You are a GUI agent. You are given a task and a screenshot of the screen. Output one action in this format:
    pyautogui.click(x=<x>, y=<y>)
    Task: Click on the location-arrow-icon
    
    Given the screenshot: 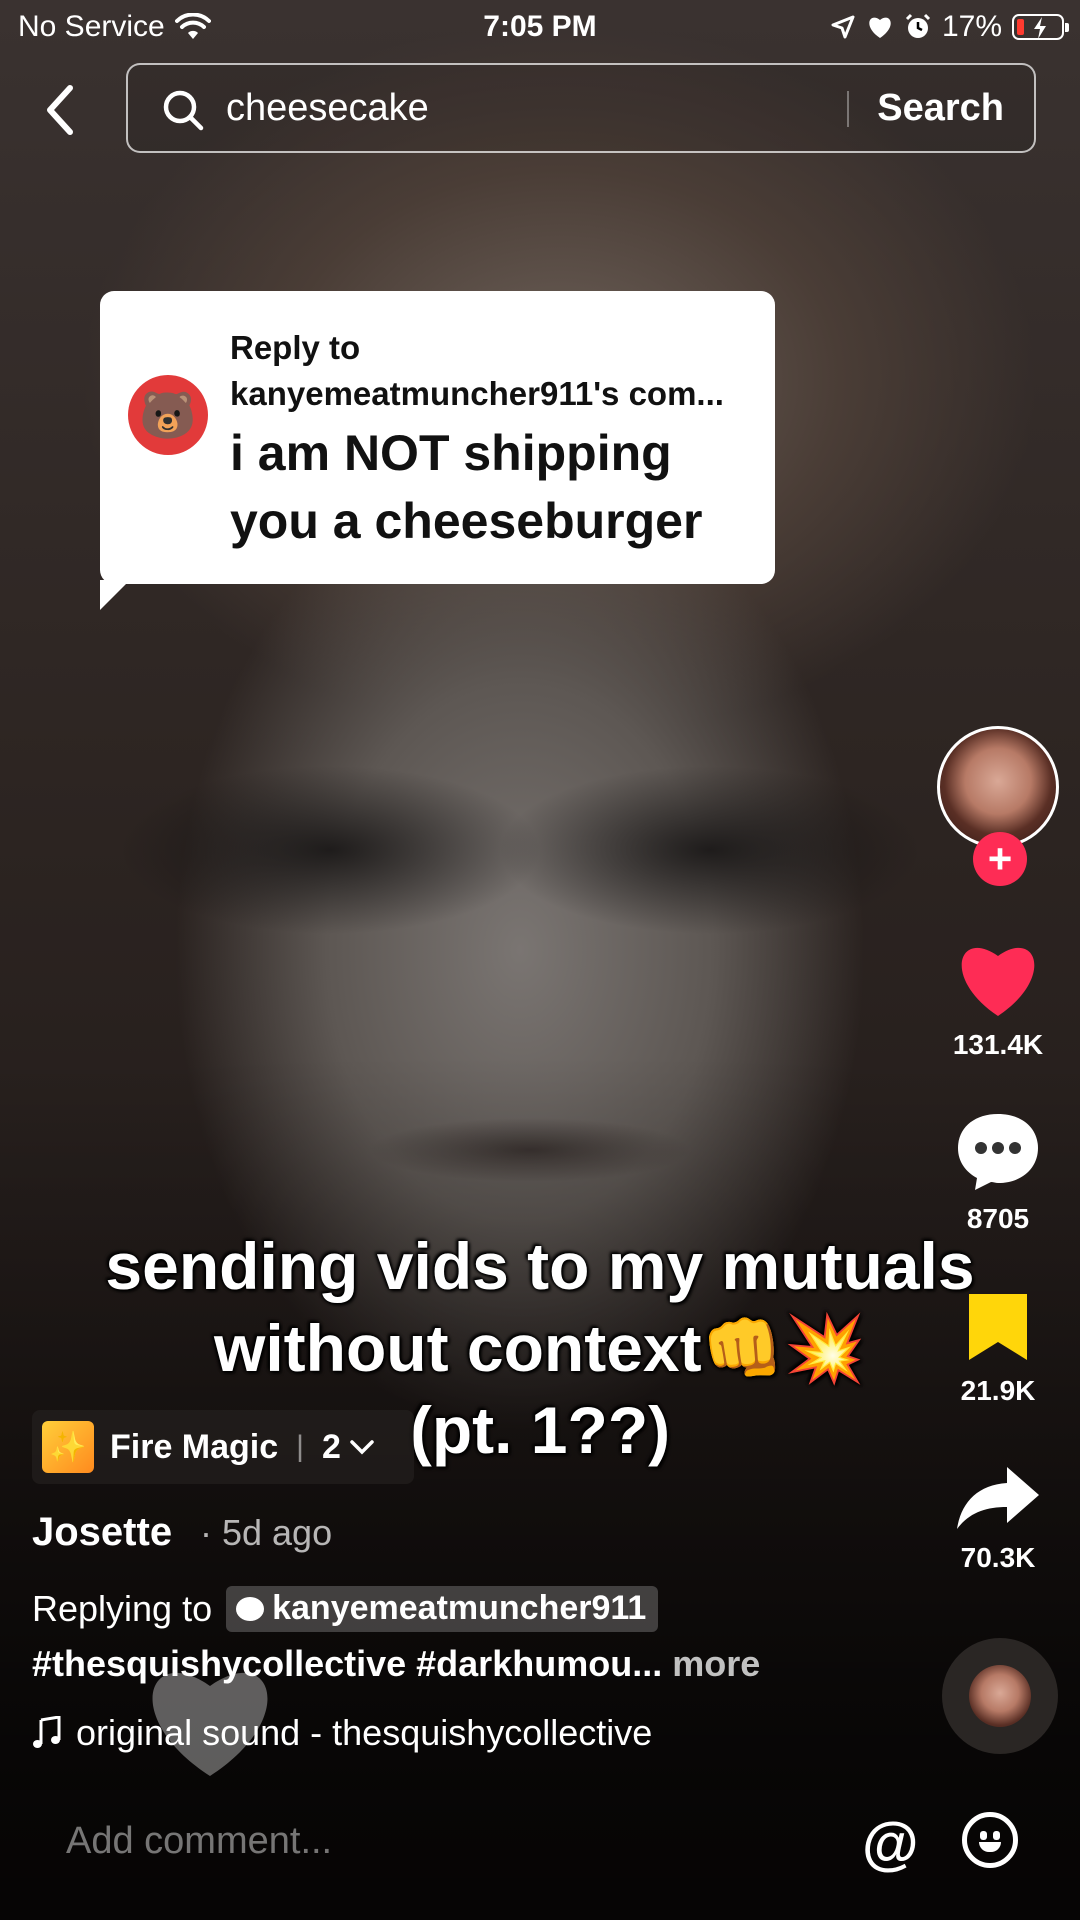 What is the action you would take?
    pyautogui.click(x=843, y=27)
    